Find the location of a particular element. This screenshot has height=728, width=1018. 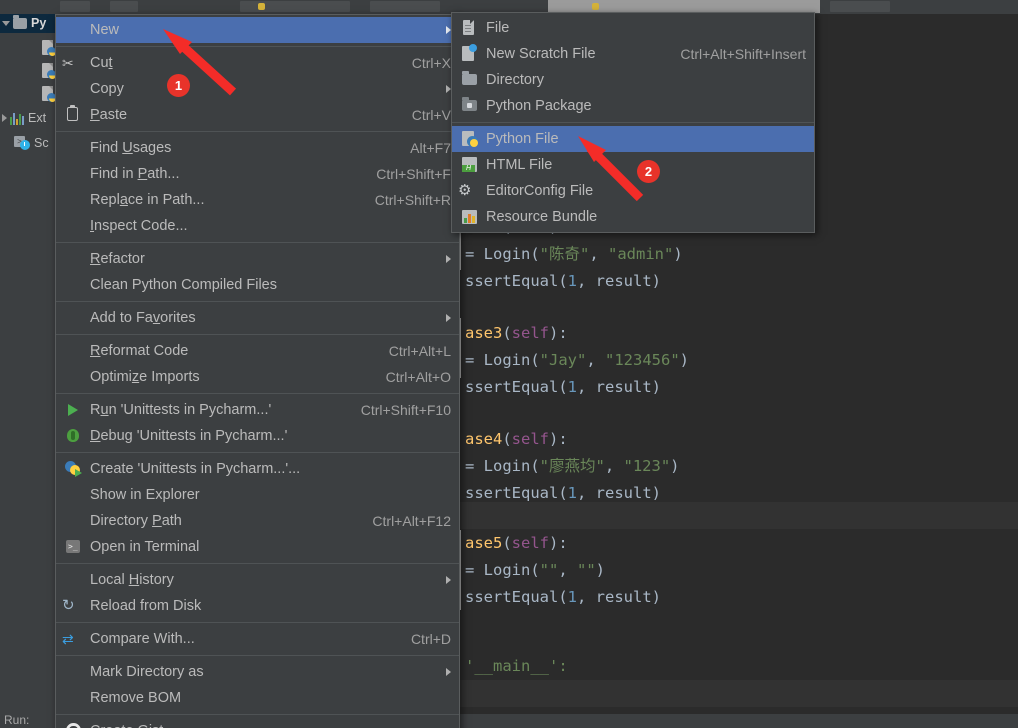

run-icon is located at coordinates (73, 410).